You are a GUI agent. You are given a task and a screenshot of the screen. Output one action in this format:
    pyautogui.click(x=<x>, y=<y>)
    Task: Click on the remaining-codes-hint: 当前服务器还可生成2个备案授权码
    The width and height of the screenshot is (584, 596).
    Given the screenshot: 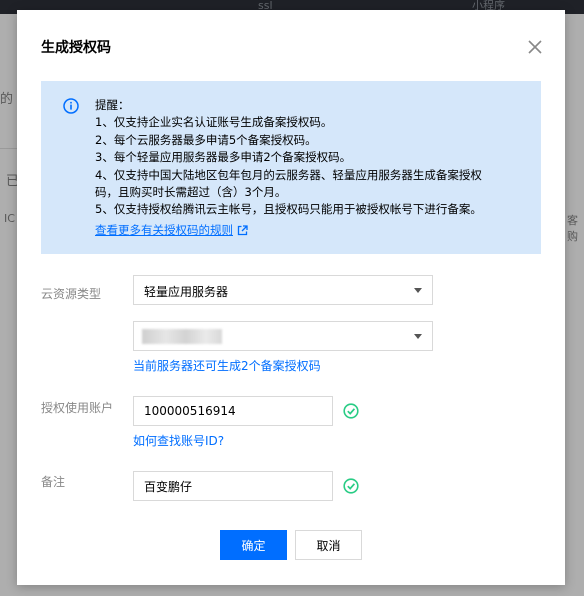 What is the action you would take?
    pyautogui.click(x=227, y=366)
    